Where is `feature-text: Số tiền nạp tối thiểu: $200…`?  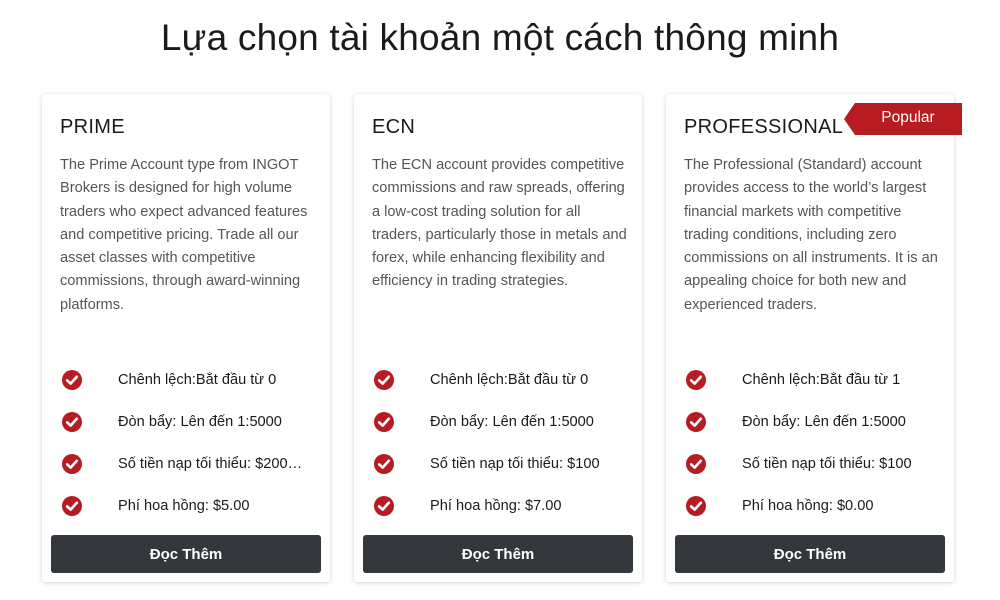
feature-text: Số tiền nạp tối thiểu: $200… is located at coordinates (210, 464).